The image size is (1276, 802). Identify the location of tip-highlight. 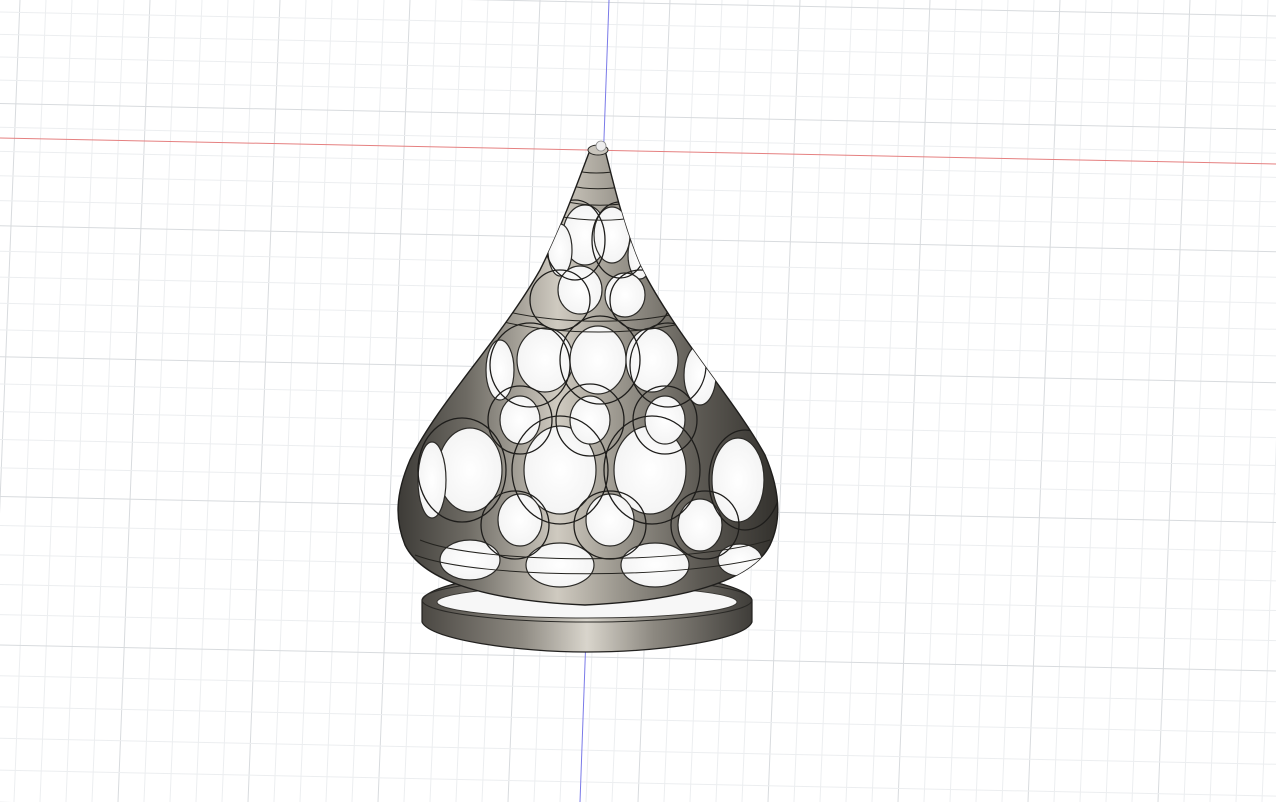
(601, 146).